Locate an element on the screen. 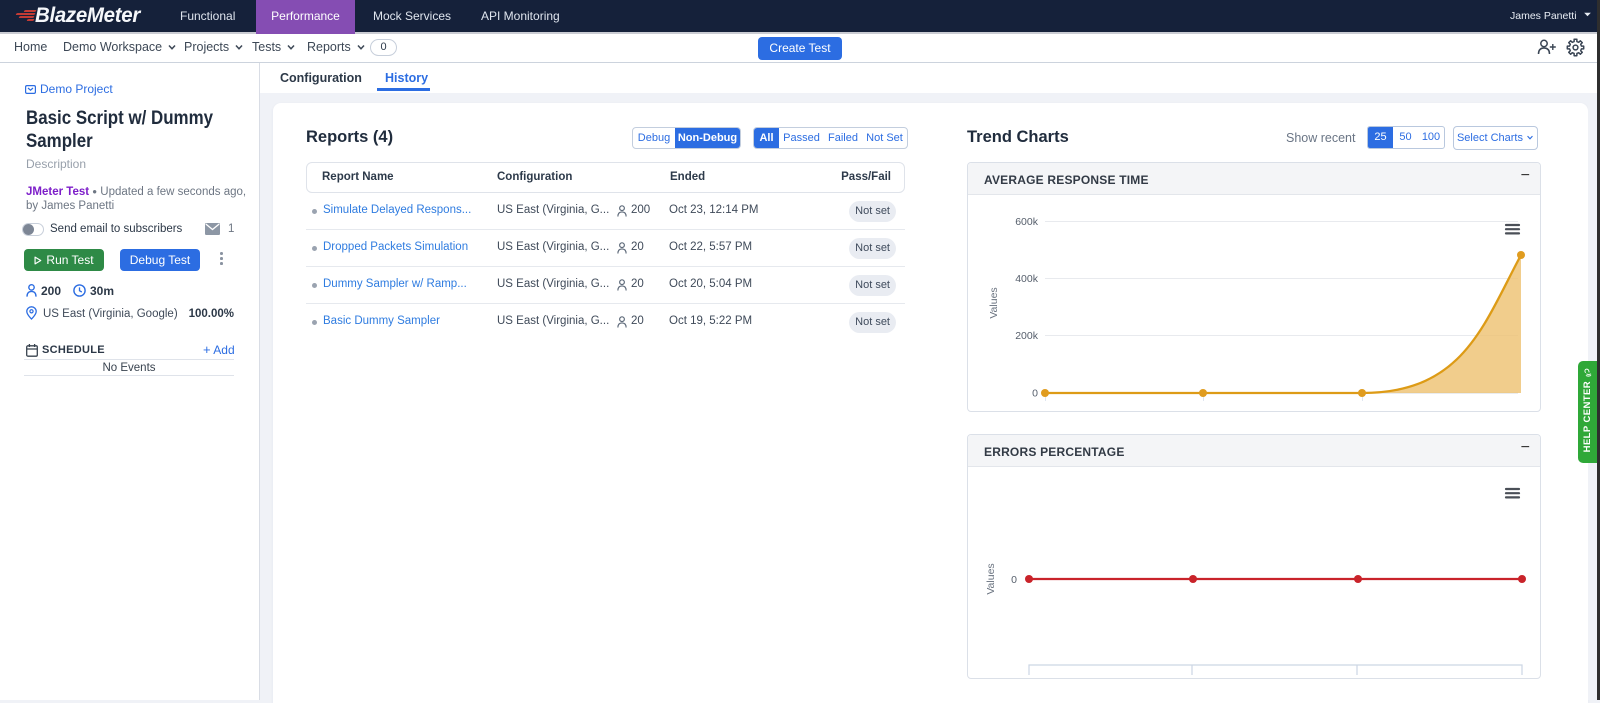  svg-text: 400k is located at coordinates (1027, 279).